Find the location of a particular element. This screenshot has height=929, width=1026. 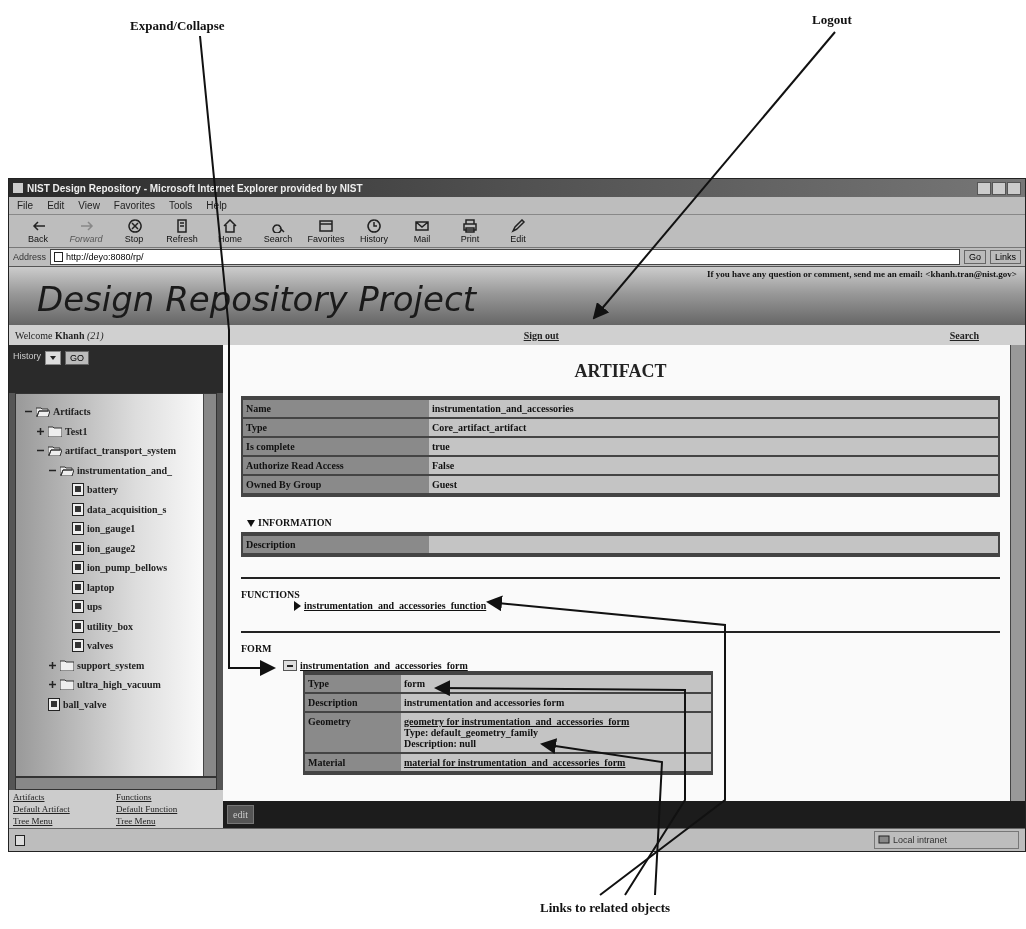

table-cell: Authorize Read Access is located at coordinates (336, 465).